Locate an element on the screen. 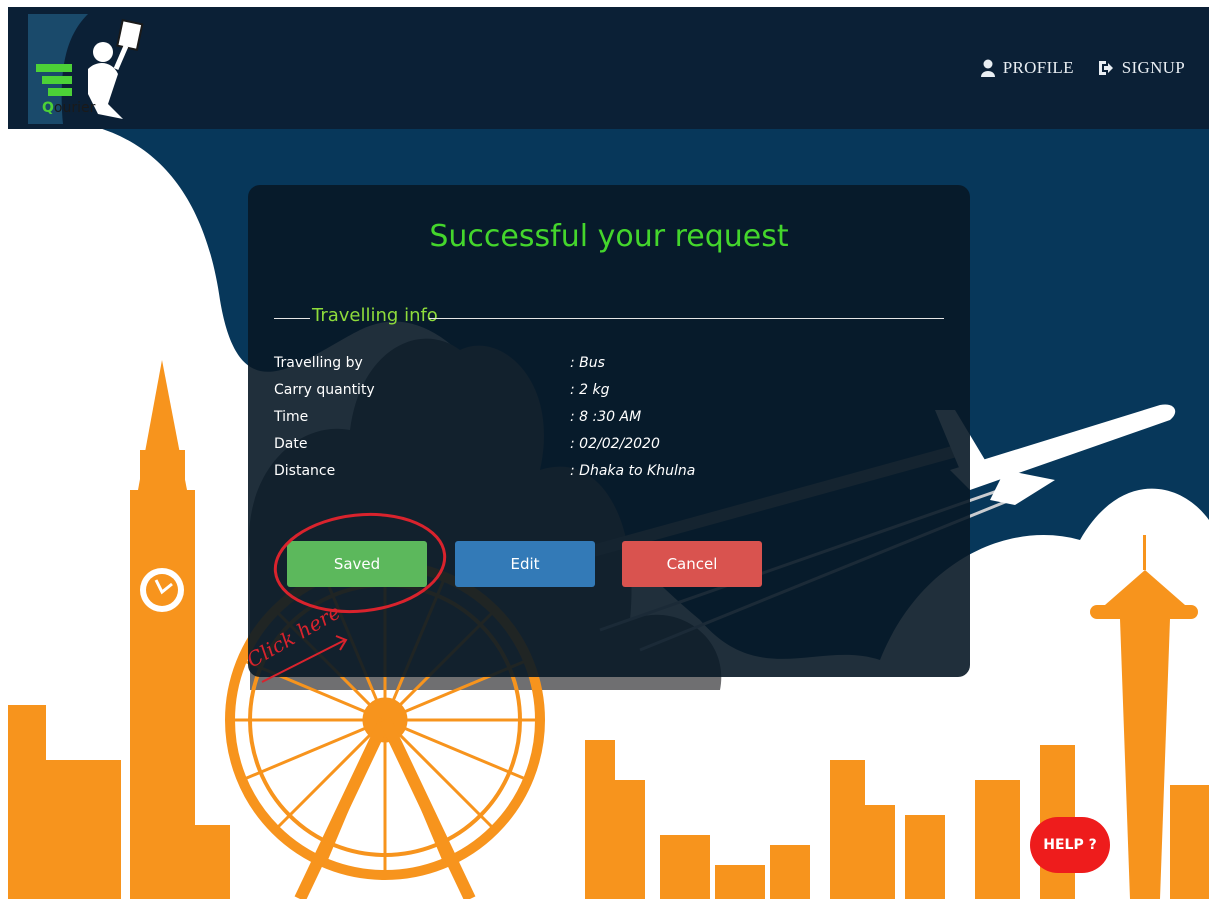 The width and height of the screenshot is (1209, 899). logo-wordmark: Qourier is located at coordinates (69, 108).